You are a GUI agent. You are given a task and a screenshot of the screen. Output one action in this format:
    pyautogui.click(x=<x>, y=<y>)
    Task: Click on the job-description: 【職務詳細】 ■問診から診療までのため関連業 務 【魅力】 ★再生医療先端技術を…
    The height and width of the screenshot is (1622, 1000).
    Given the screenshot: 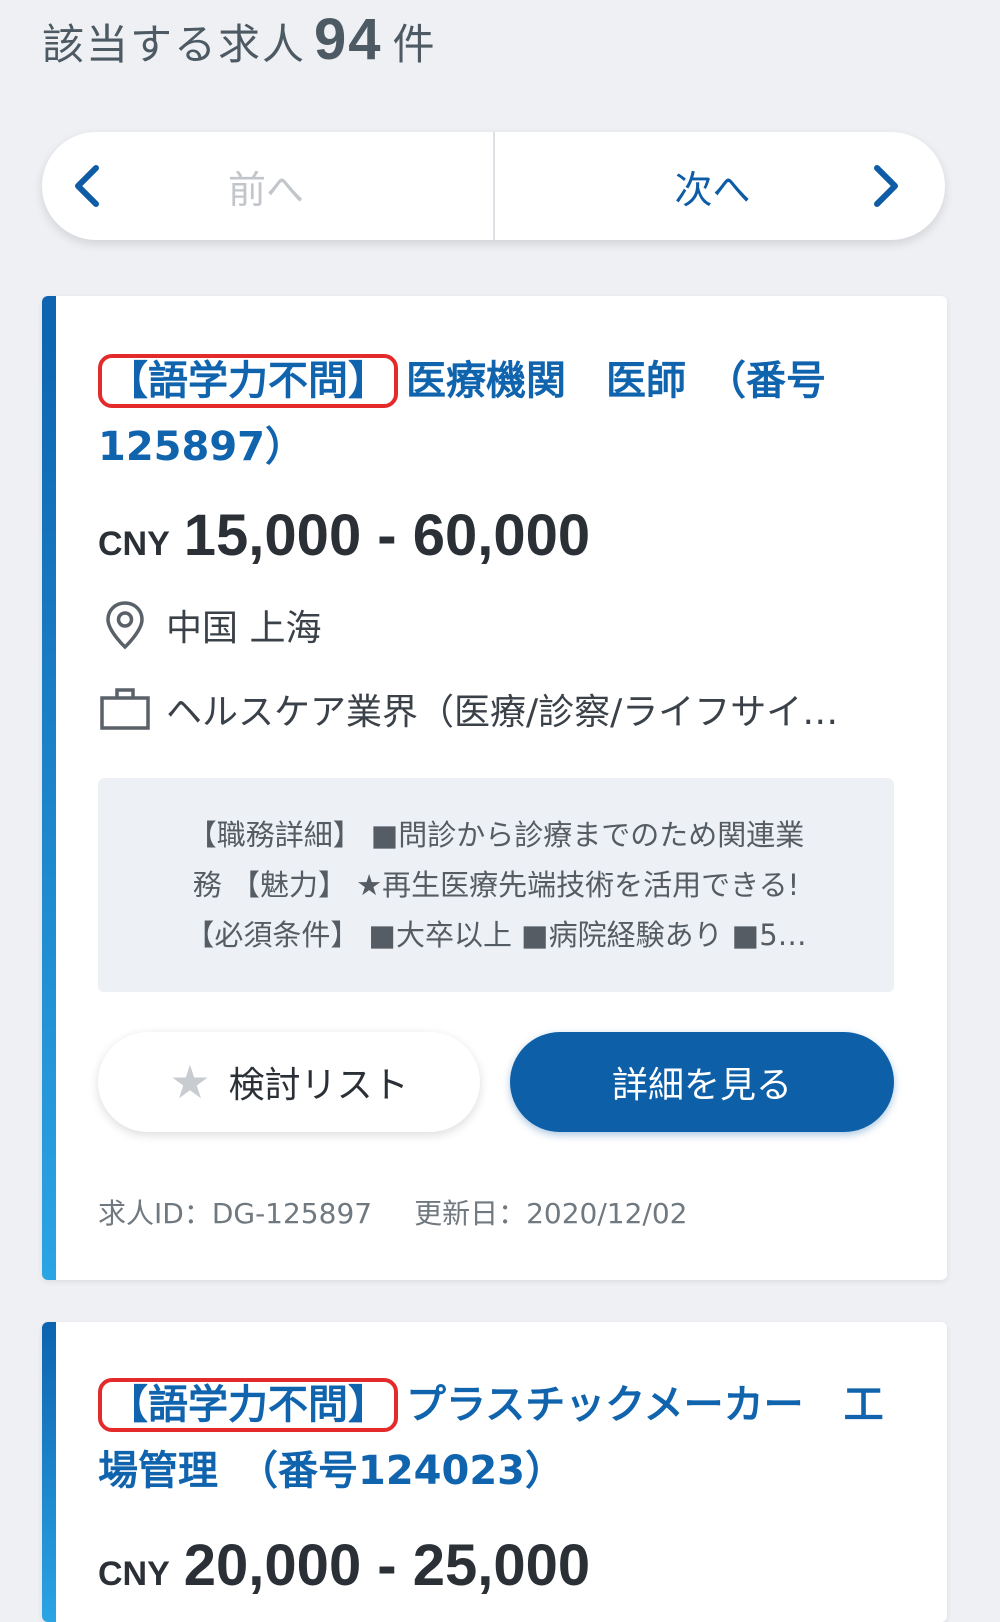 What is the action you would take?
    pyautogui.click(x=496, y=885)
    